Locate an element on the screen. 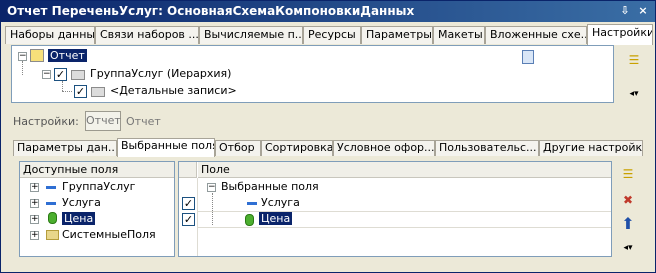 The width and height of the screenshot is (656, 273). settings-label: Настройки: is located at coordinates (46, 121).